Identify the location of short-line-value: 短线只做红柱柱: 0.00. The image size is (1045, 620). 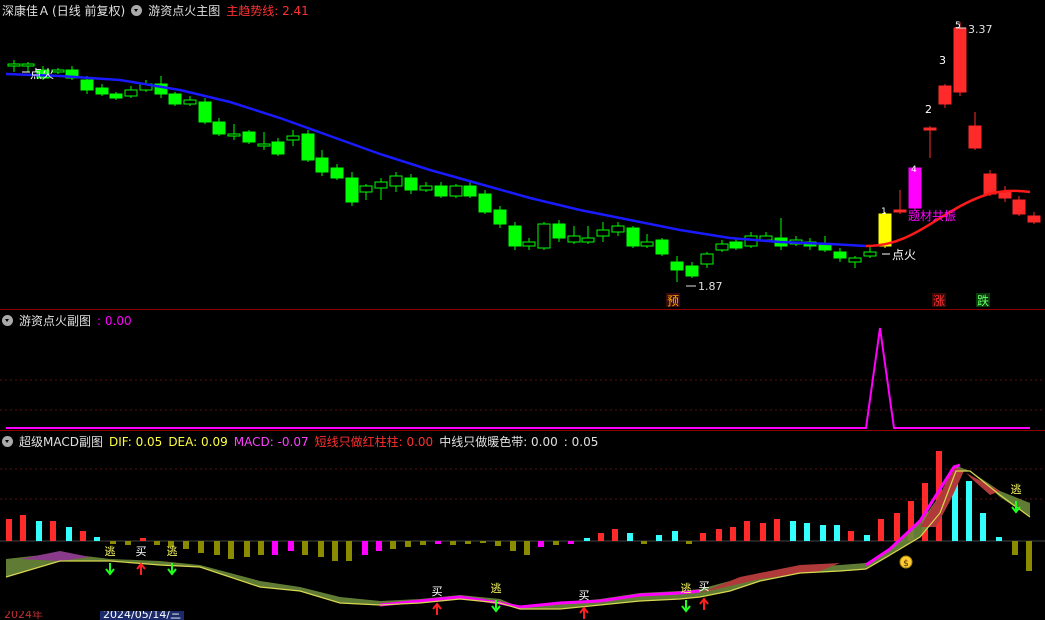
(374, 442).